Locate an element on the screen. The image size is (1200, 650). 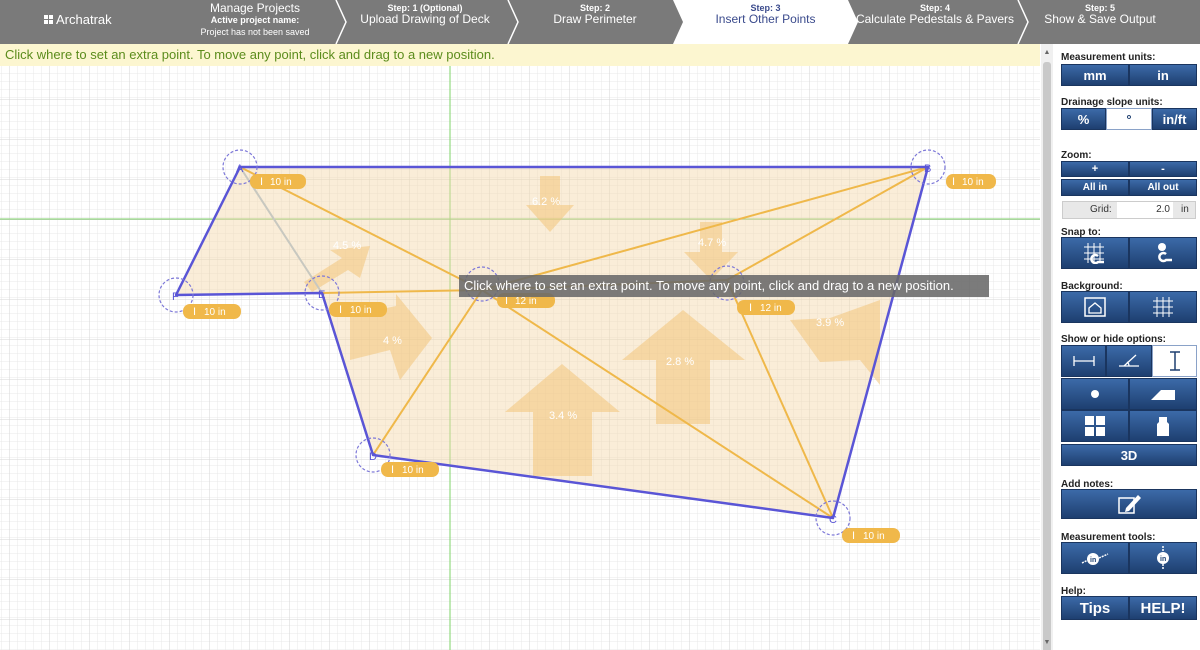
slope-label-2: 4.5 % is located at coordinates (347, 246).